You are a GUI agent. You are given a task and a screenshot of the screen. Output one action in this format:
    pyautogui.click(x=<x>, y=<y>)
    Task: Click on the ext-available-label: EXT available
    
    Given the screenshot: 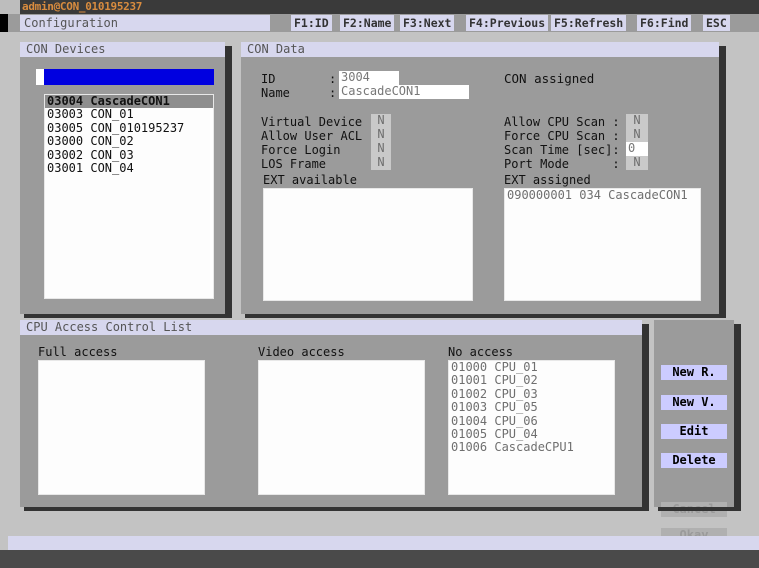 What is the action you would take?
    pyautogui.click(x=310, y=180)
    